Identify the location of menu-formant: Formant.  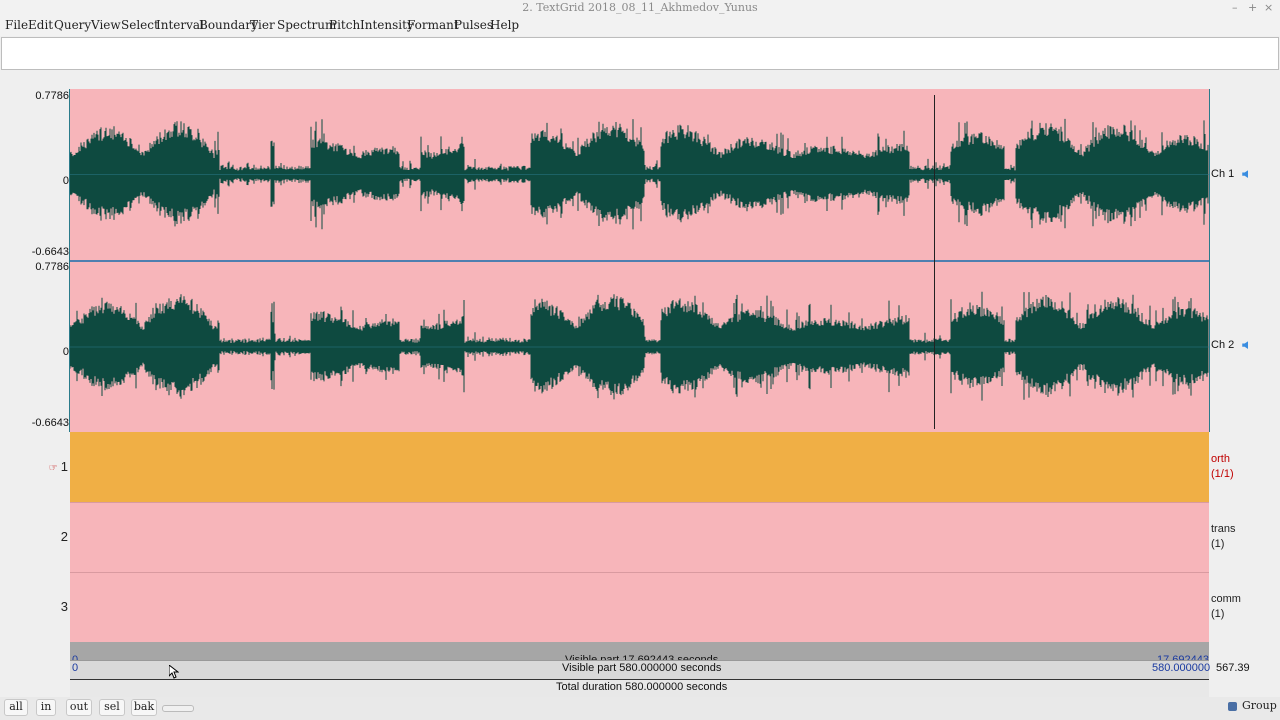
(433, 25).